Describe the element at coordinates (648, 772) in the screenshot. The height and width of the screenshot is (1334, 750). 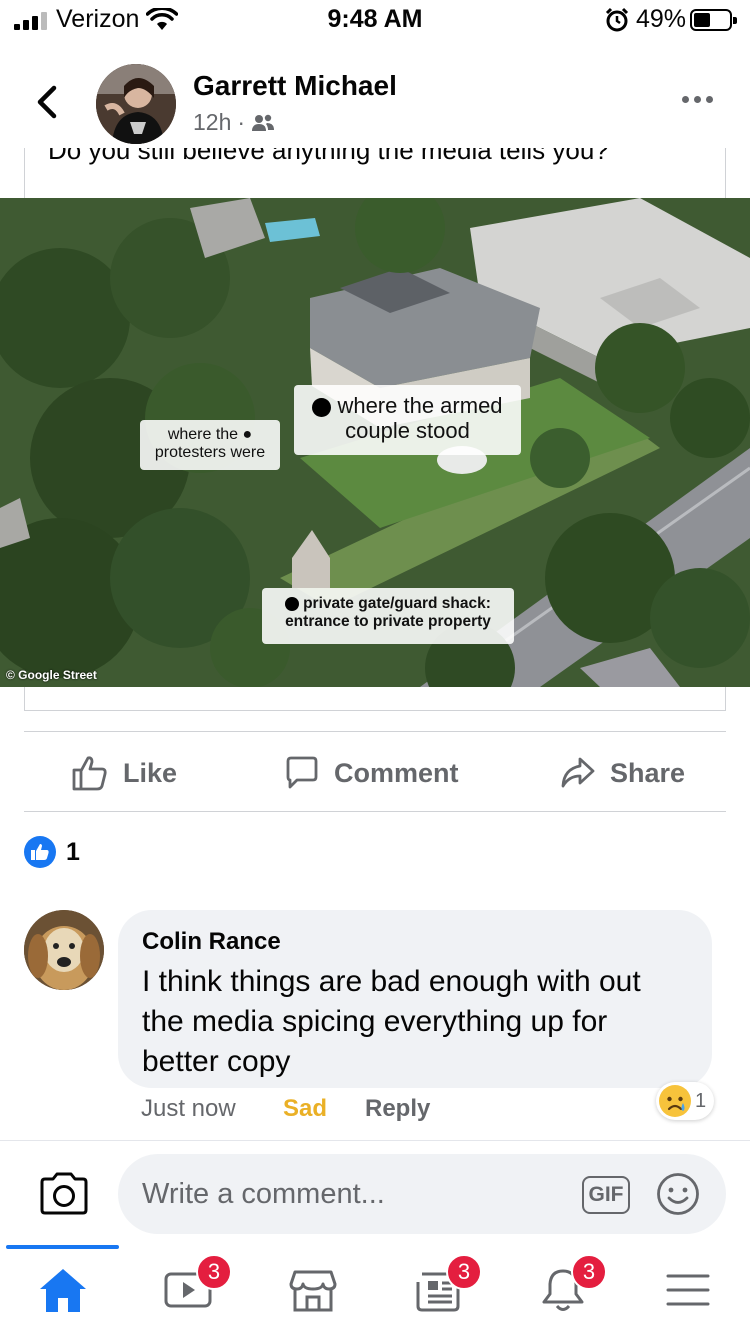
I see `share-label: Share` at that location.